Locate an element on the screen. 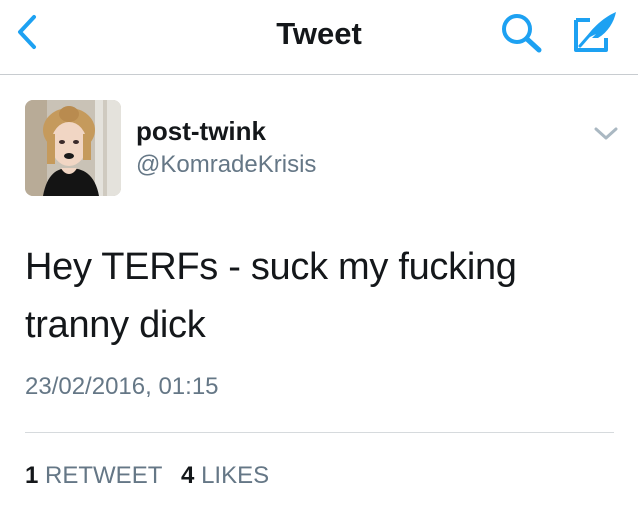 This screenshot has height=510, width=638. likes-stat: 4 LIKES is located at coordinates (225, 476).